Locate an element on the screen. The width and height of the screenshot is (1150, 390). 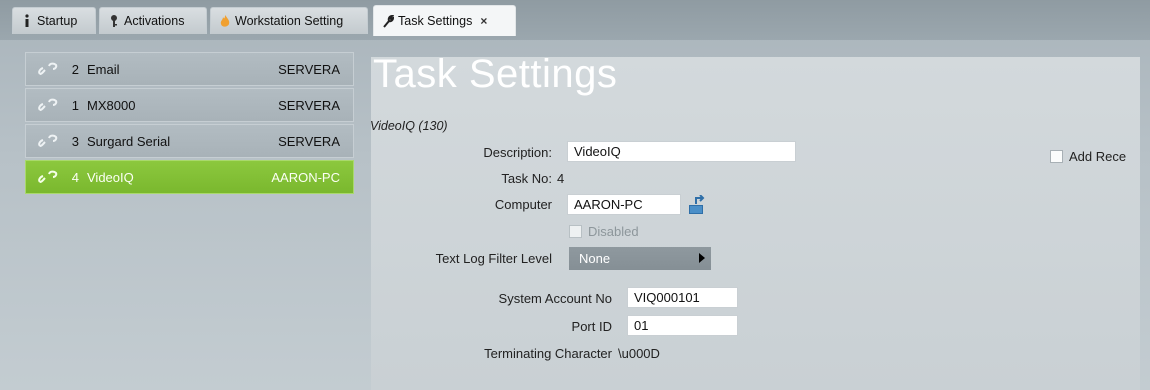
computer-field: AARON-PC is located at coordinates (624, 204).